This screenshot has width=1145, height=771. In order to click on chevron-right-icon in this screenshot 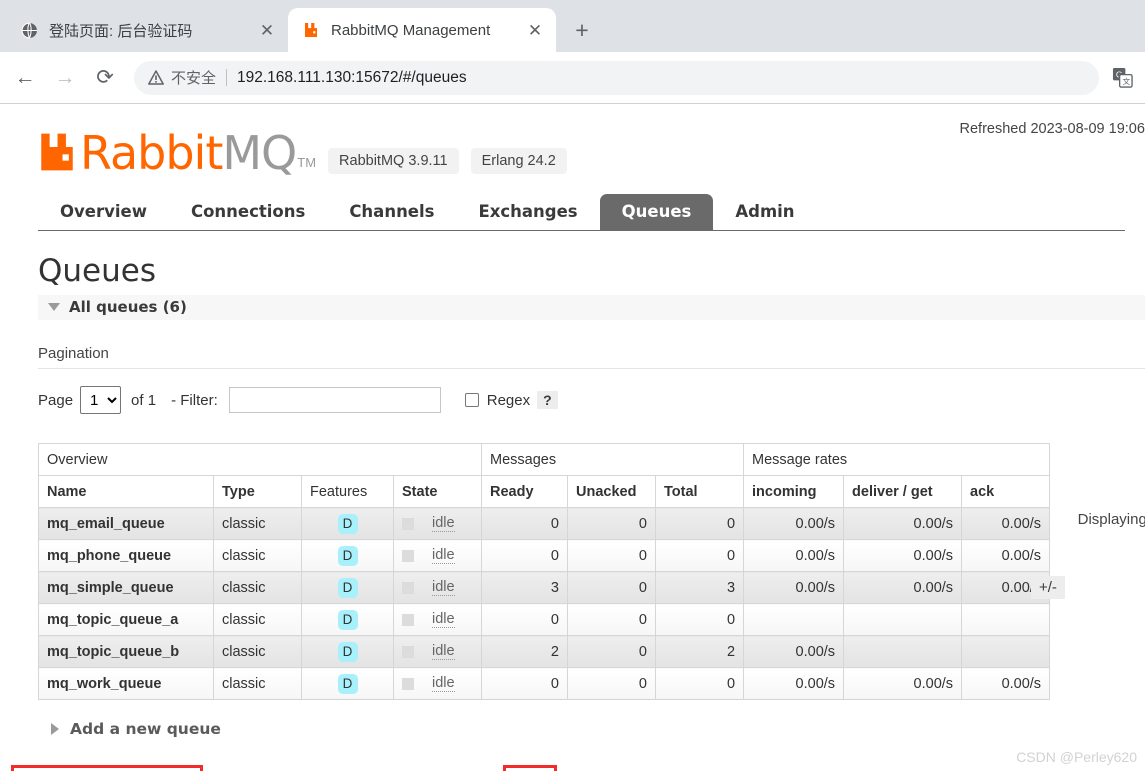, I will do `click(55, 729)`.